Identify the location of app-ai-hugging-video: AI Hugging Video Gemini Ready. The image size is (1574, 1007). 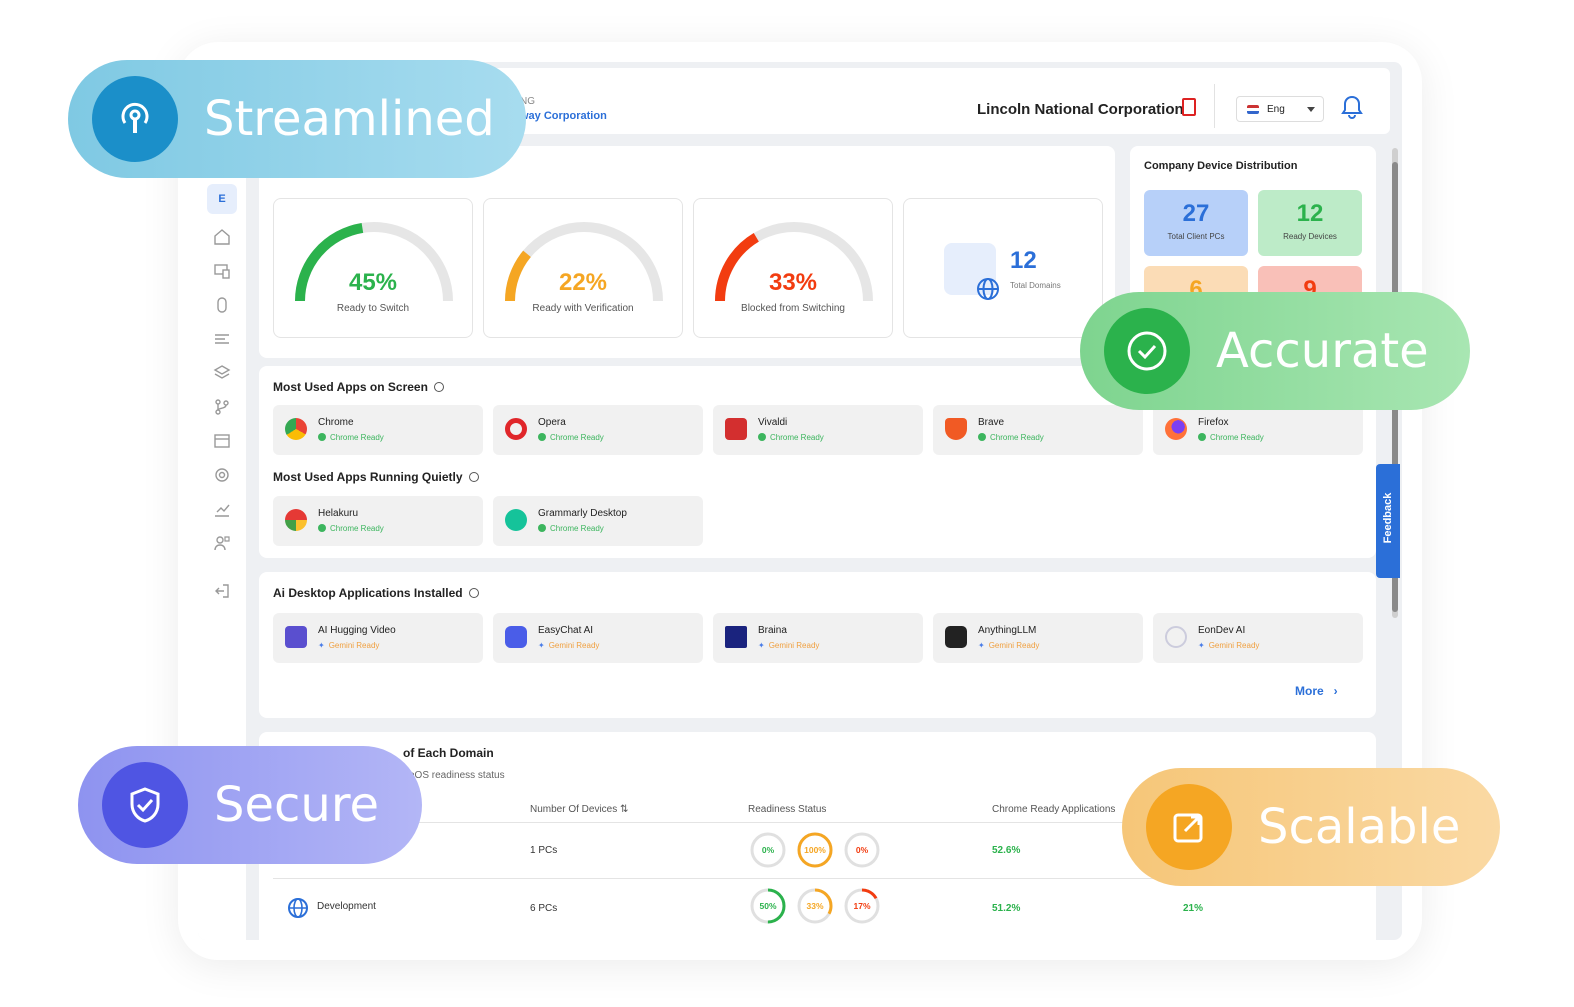
(378, 638).